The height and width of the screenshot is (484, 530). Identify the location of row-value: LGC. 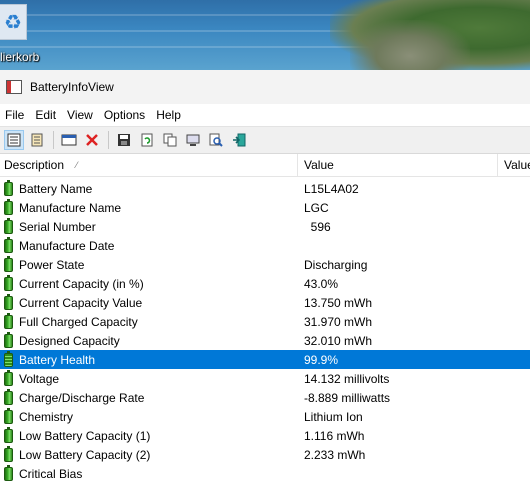
(316, 207).